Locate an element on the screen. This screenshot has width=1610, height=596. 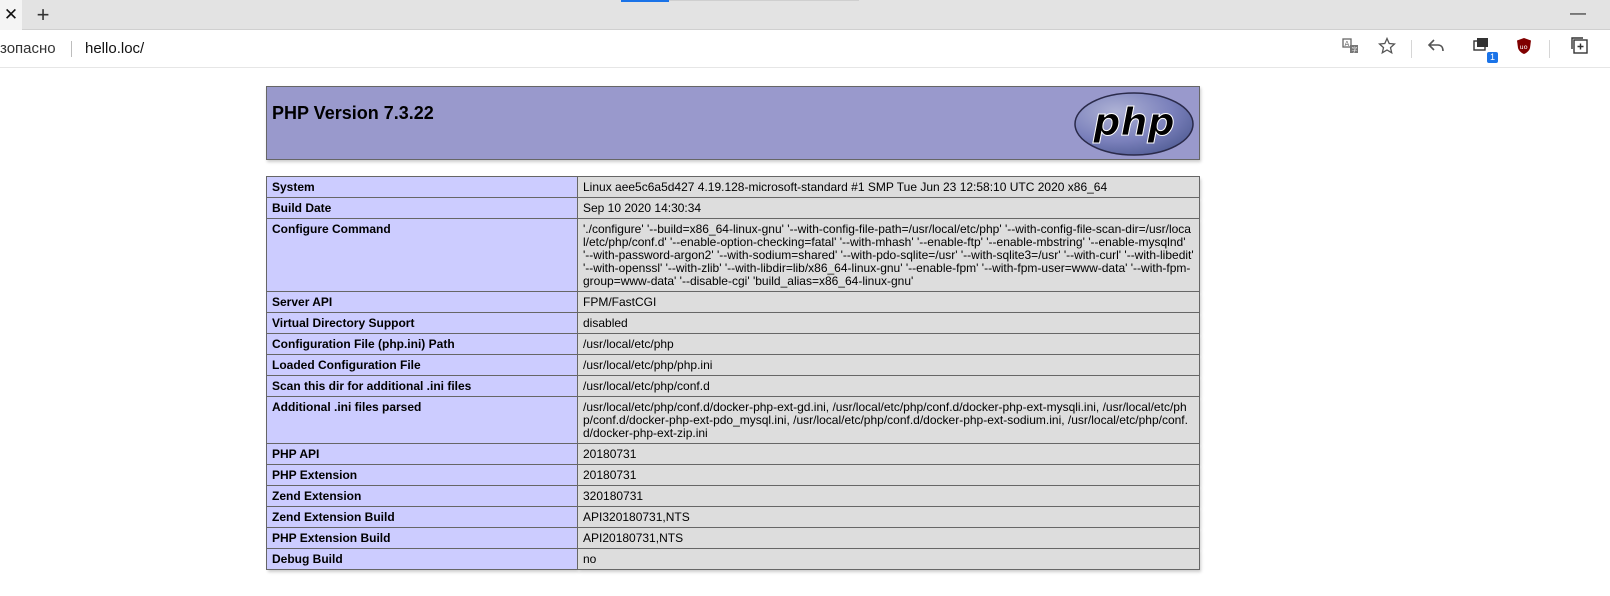
row-value: no is located at coordinates (888, 559).